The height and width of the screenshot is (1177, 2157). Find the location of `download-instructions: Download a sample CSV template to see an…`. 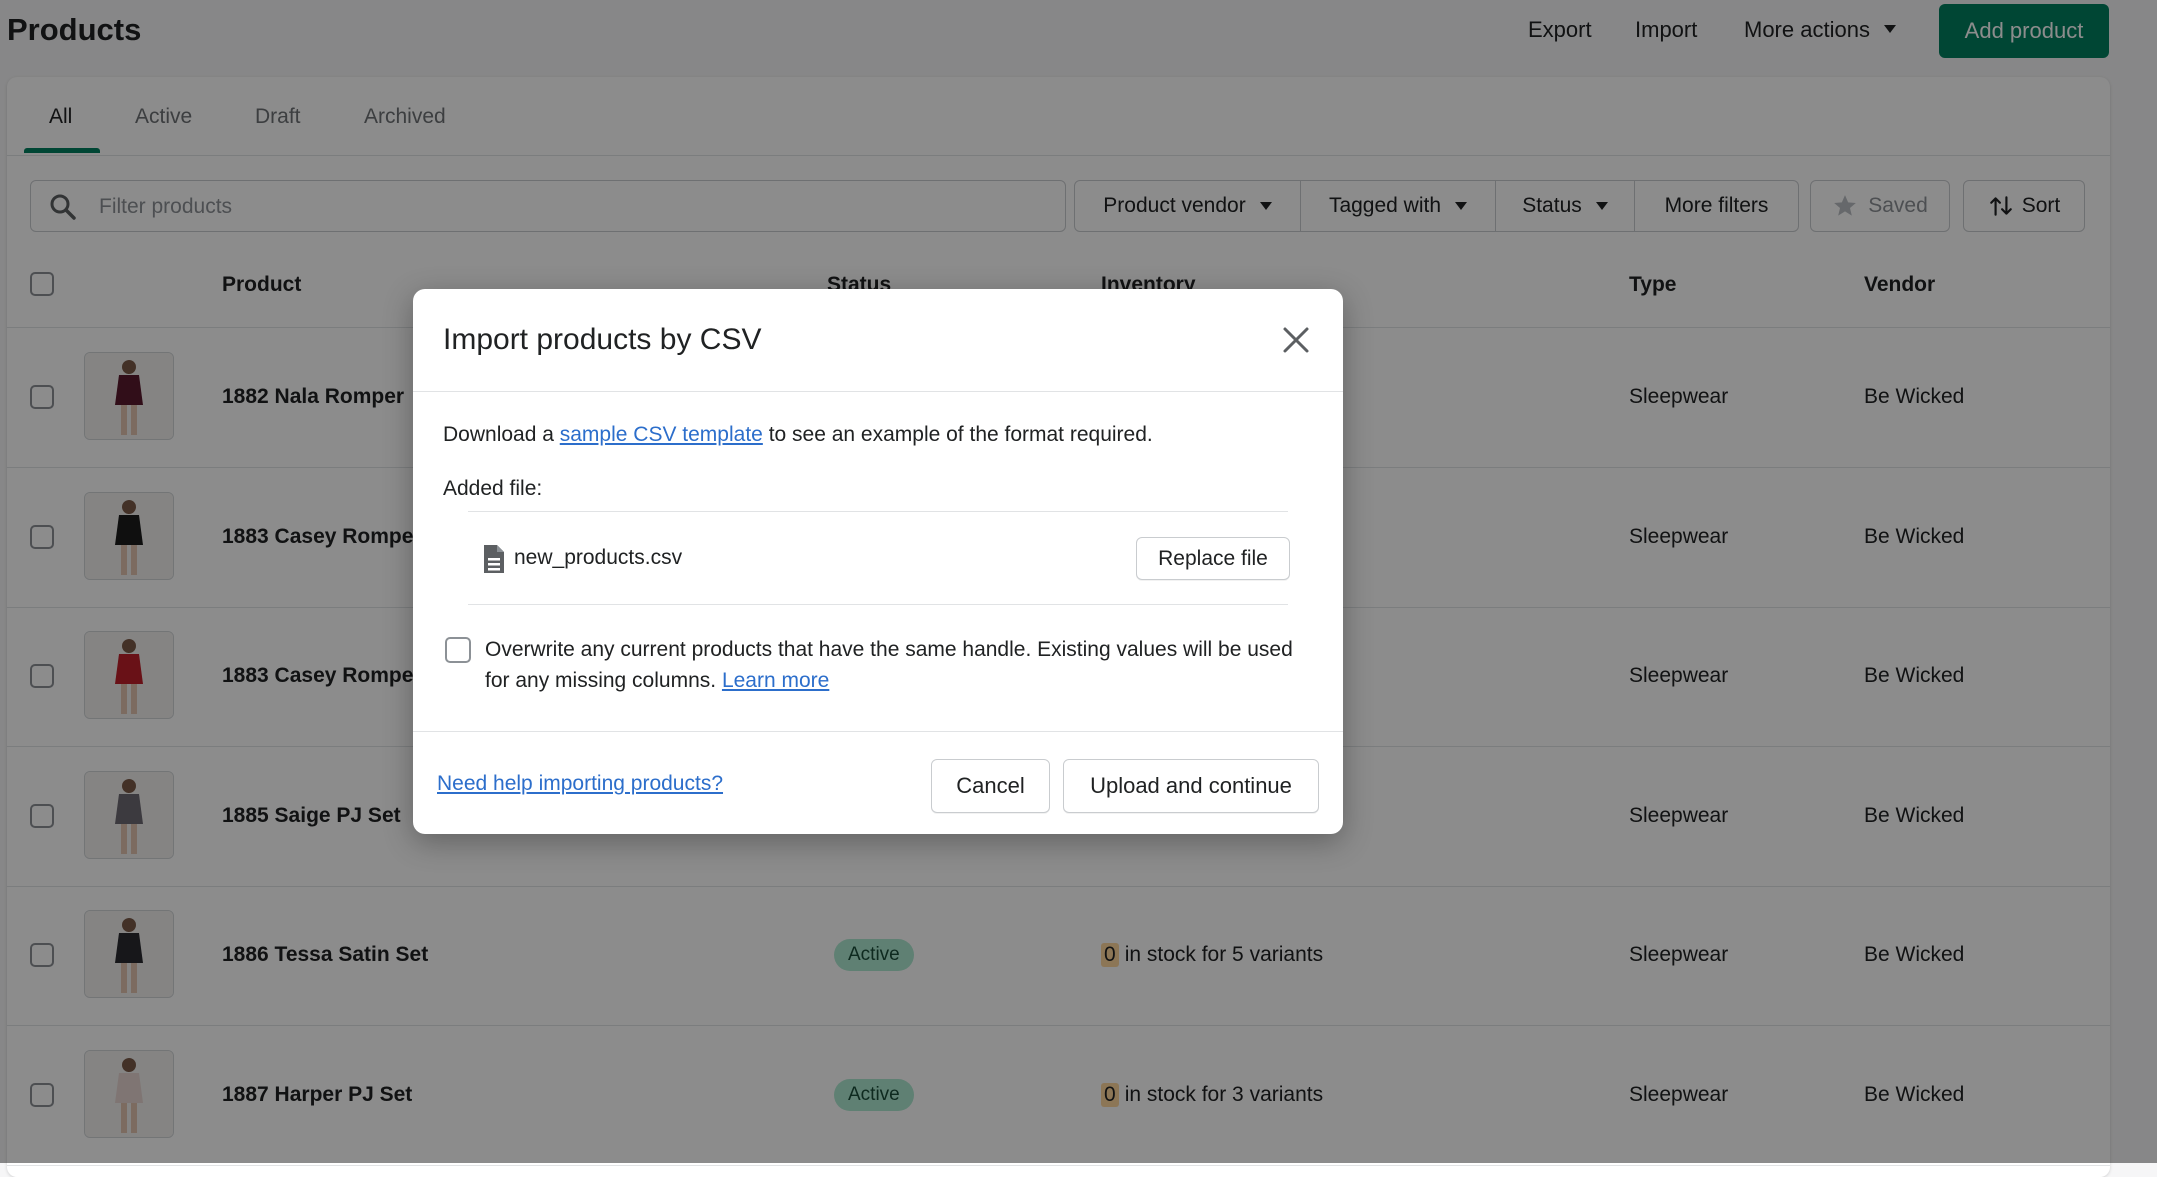

download-instructions: Download a sample CSV template to see an… is located at coordinates (798, 435).